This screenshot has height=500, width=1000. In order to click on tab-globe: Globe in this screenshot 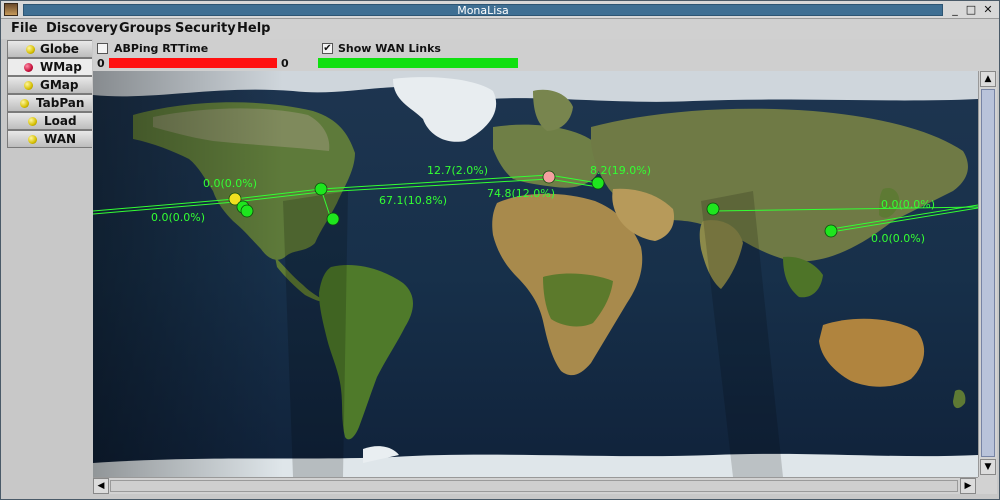, I will do `click(49, 49)`.